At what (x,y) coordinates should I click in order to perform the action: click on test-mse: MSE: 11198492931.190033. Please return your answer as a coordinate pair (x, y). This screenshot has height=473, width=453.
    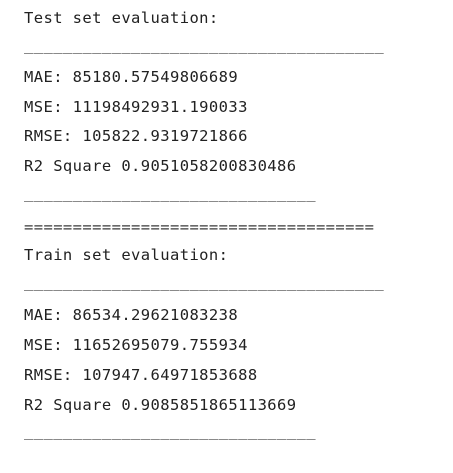
    Looking at the image, I should click on (136, 107).